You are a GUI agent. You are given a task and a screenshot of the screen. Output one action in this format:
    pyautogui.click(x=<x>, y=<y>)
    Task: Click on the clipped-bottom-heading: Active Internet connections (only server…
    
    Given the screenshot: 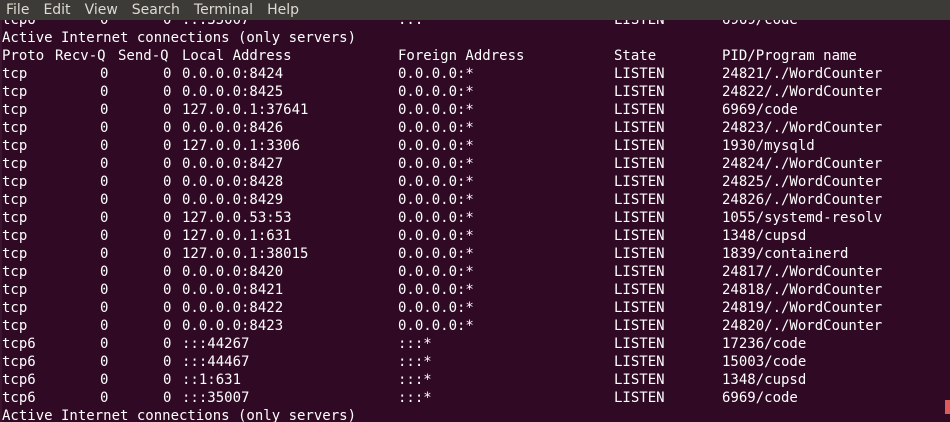 What is the action you would take?
    pyautogui.click(x=179, y=415)
    